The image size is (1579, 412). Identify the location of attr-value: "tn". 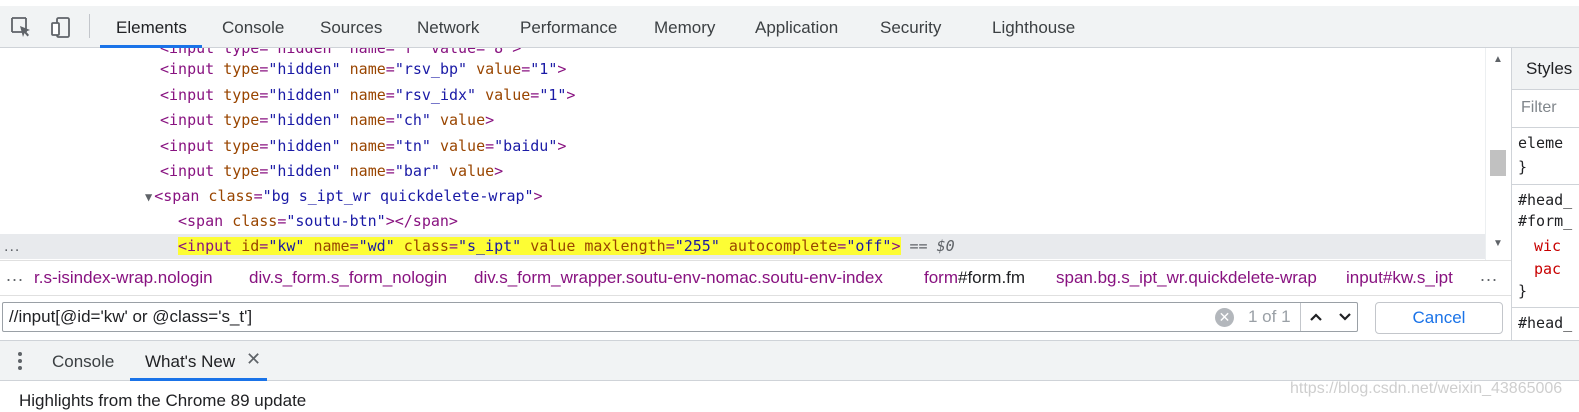
(412, 146).